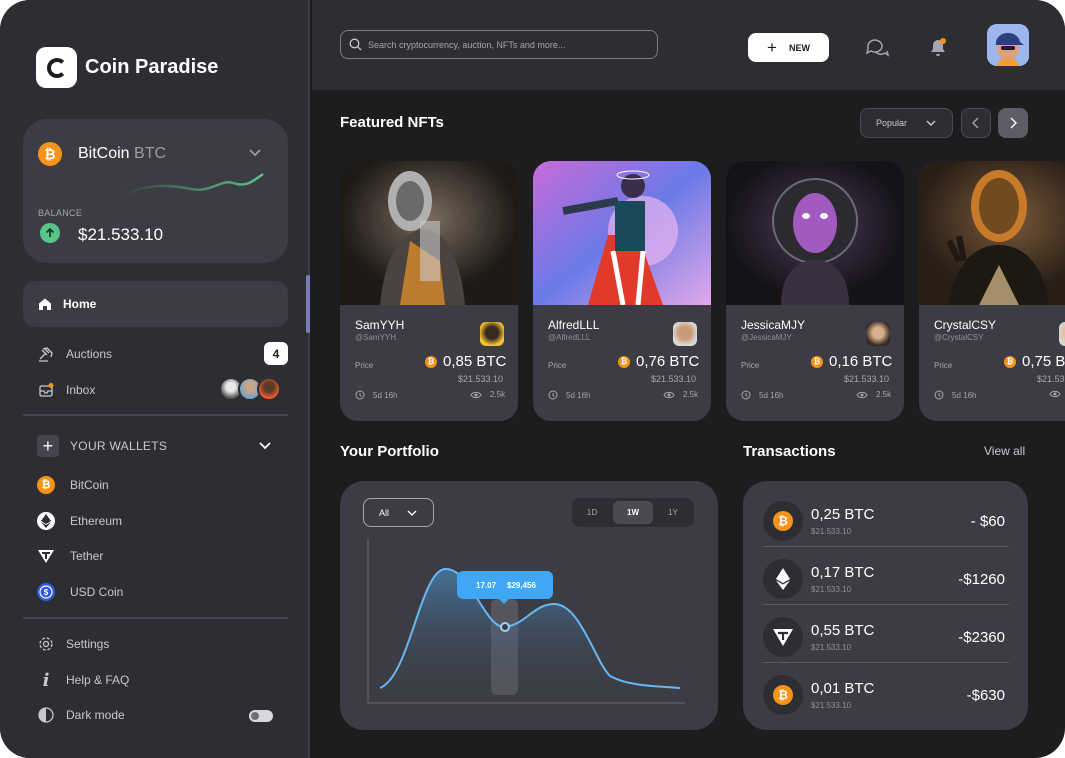 The image size is (1065, 758). What do you see at coordinates (88, 644) in the screenshot?
I see `nav-settings-label: Settings` at bounding box center [88, 644].